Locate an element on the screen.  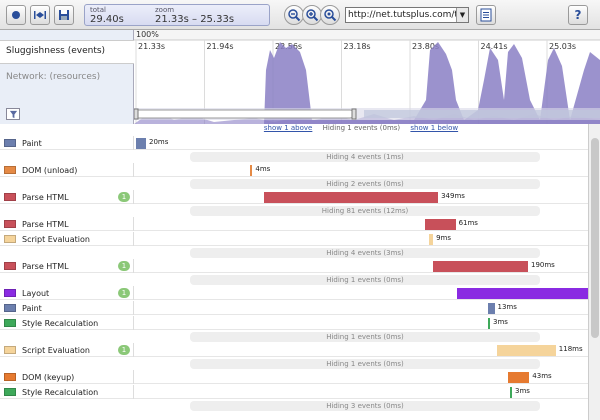
hidden-events-divider: Hiding 81 events (12ms) is located at coordinates (365, 211).